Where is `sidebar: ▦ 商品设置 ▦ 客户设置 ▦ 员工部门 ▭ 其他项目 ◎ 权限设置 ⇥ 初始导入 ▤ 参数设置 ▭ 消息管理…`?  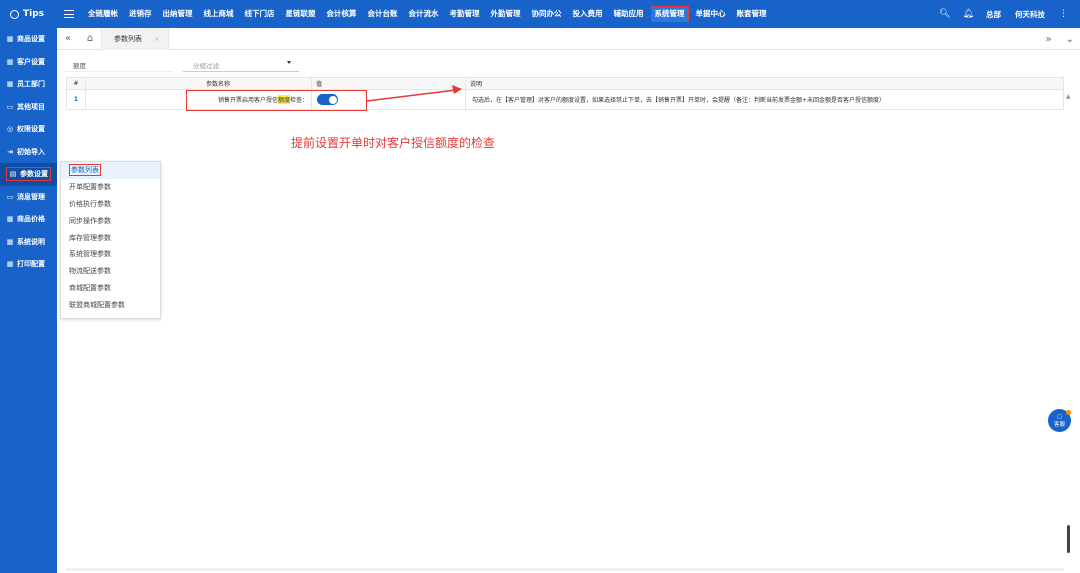
sidebar: ▦ 商品设置 ▦ 客户设置 ▦ 员工部门 ▭ 其他项目 ◎ 权限设置 ⇥ 初始导入 ▤ 参数设置 ▭ 消息管理… is located at coordinates (28, 300).